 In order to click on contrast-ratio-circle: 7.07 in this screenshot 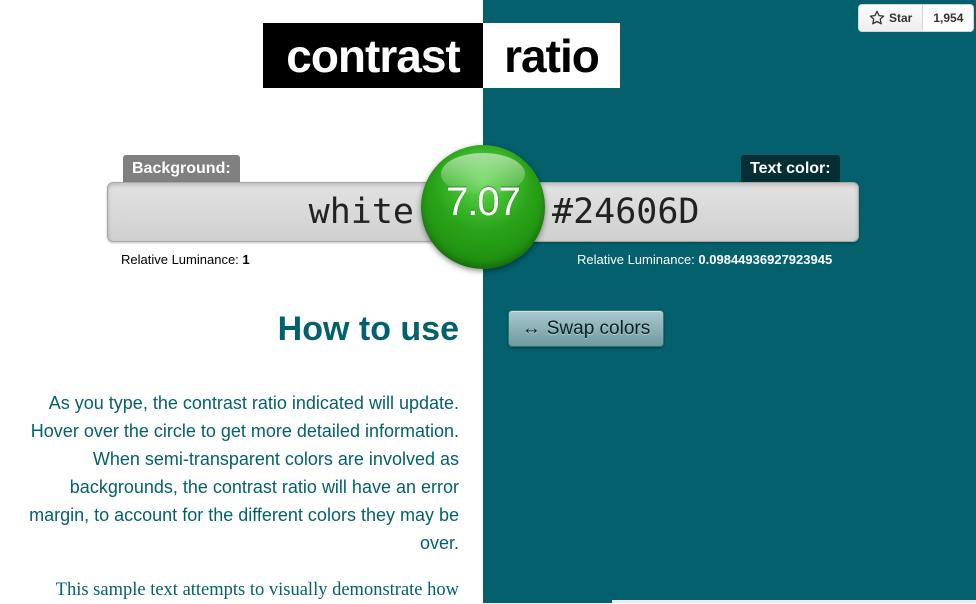, I will do `click(483, 207)`.